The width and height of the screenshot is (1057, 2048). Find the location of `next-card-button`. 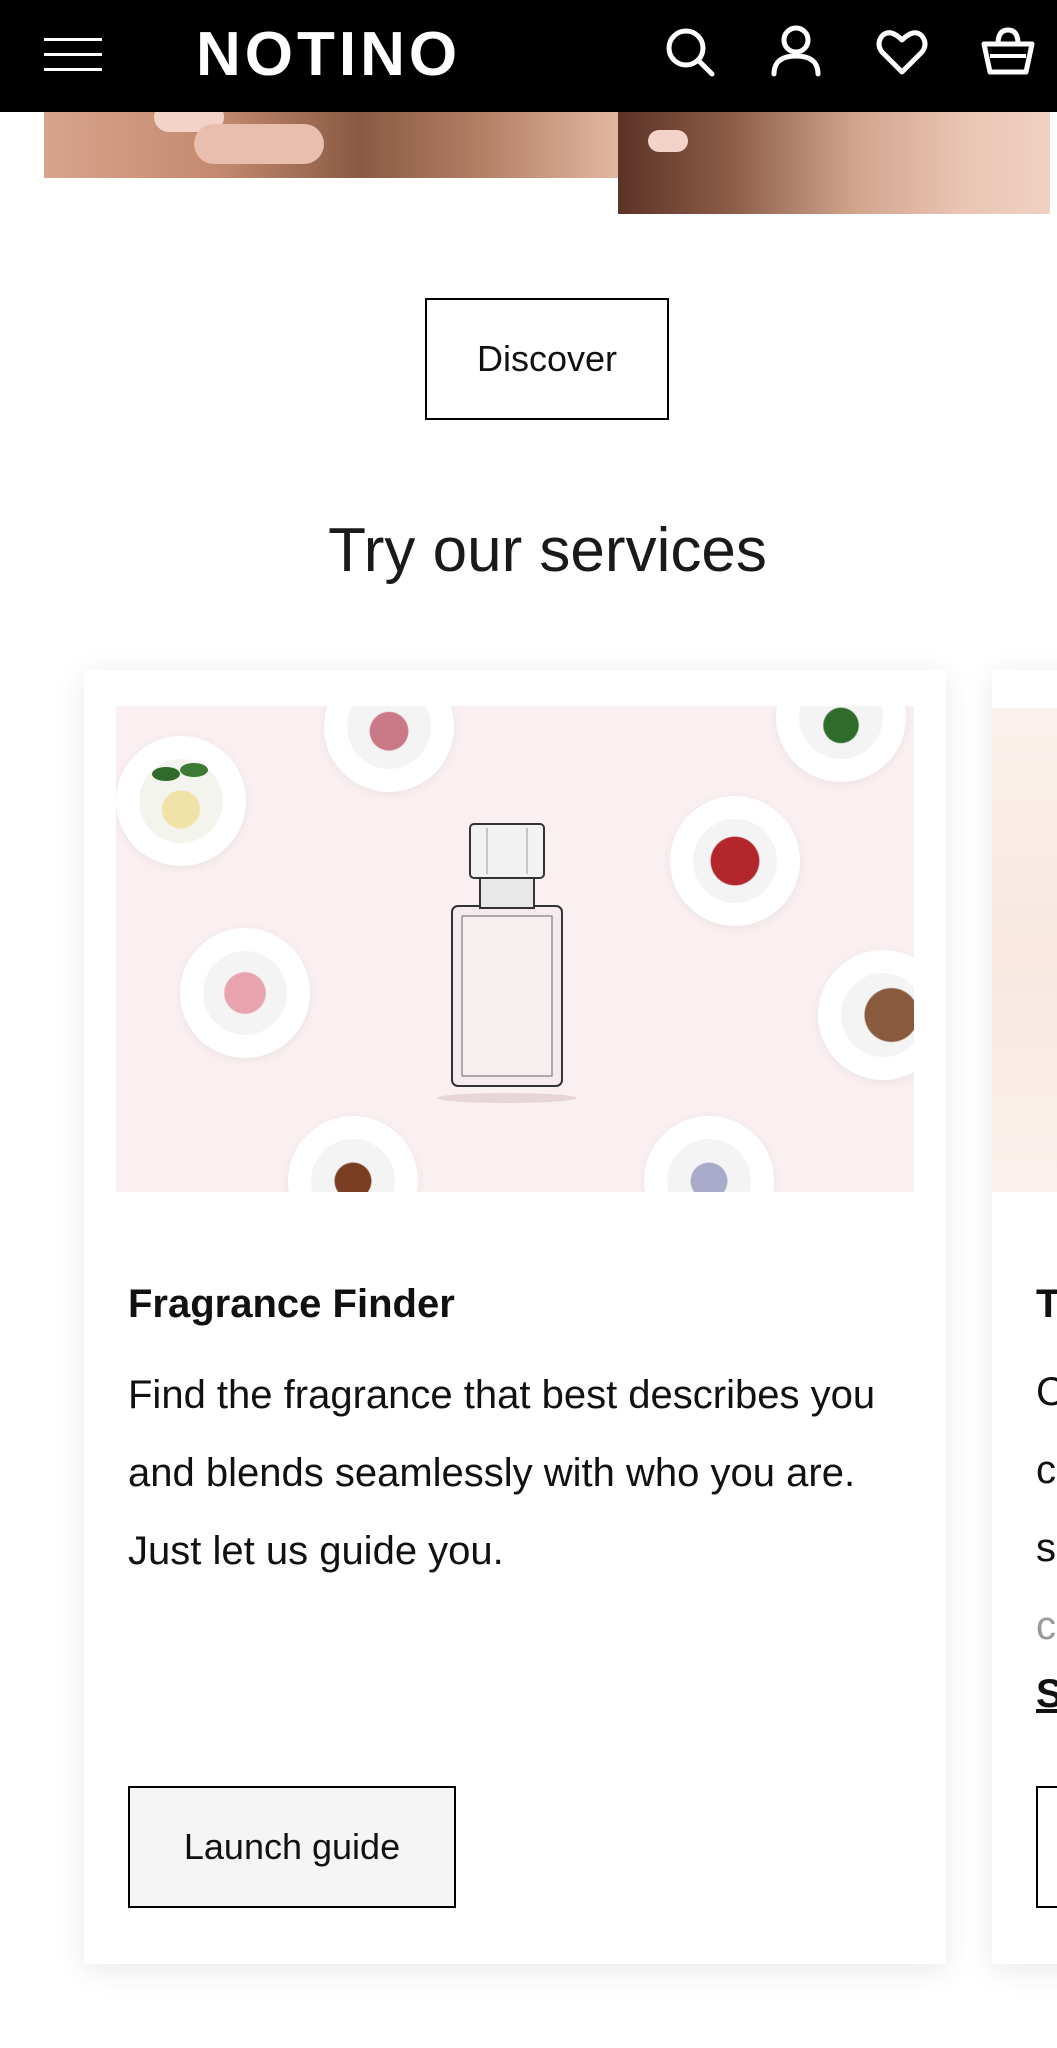

next-card-button is located at coordinates (1046, 1847).